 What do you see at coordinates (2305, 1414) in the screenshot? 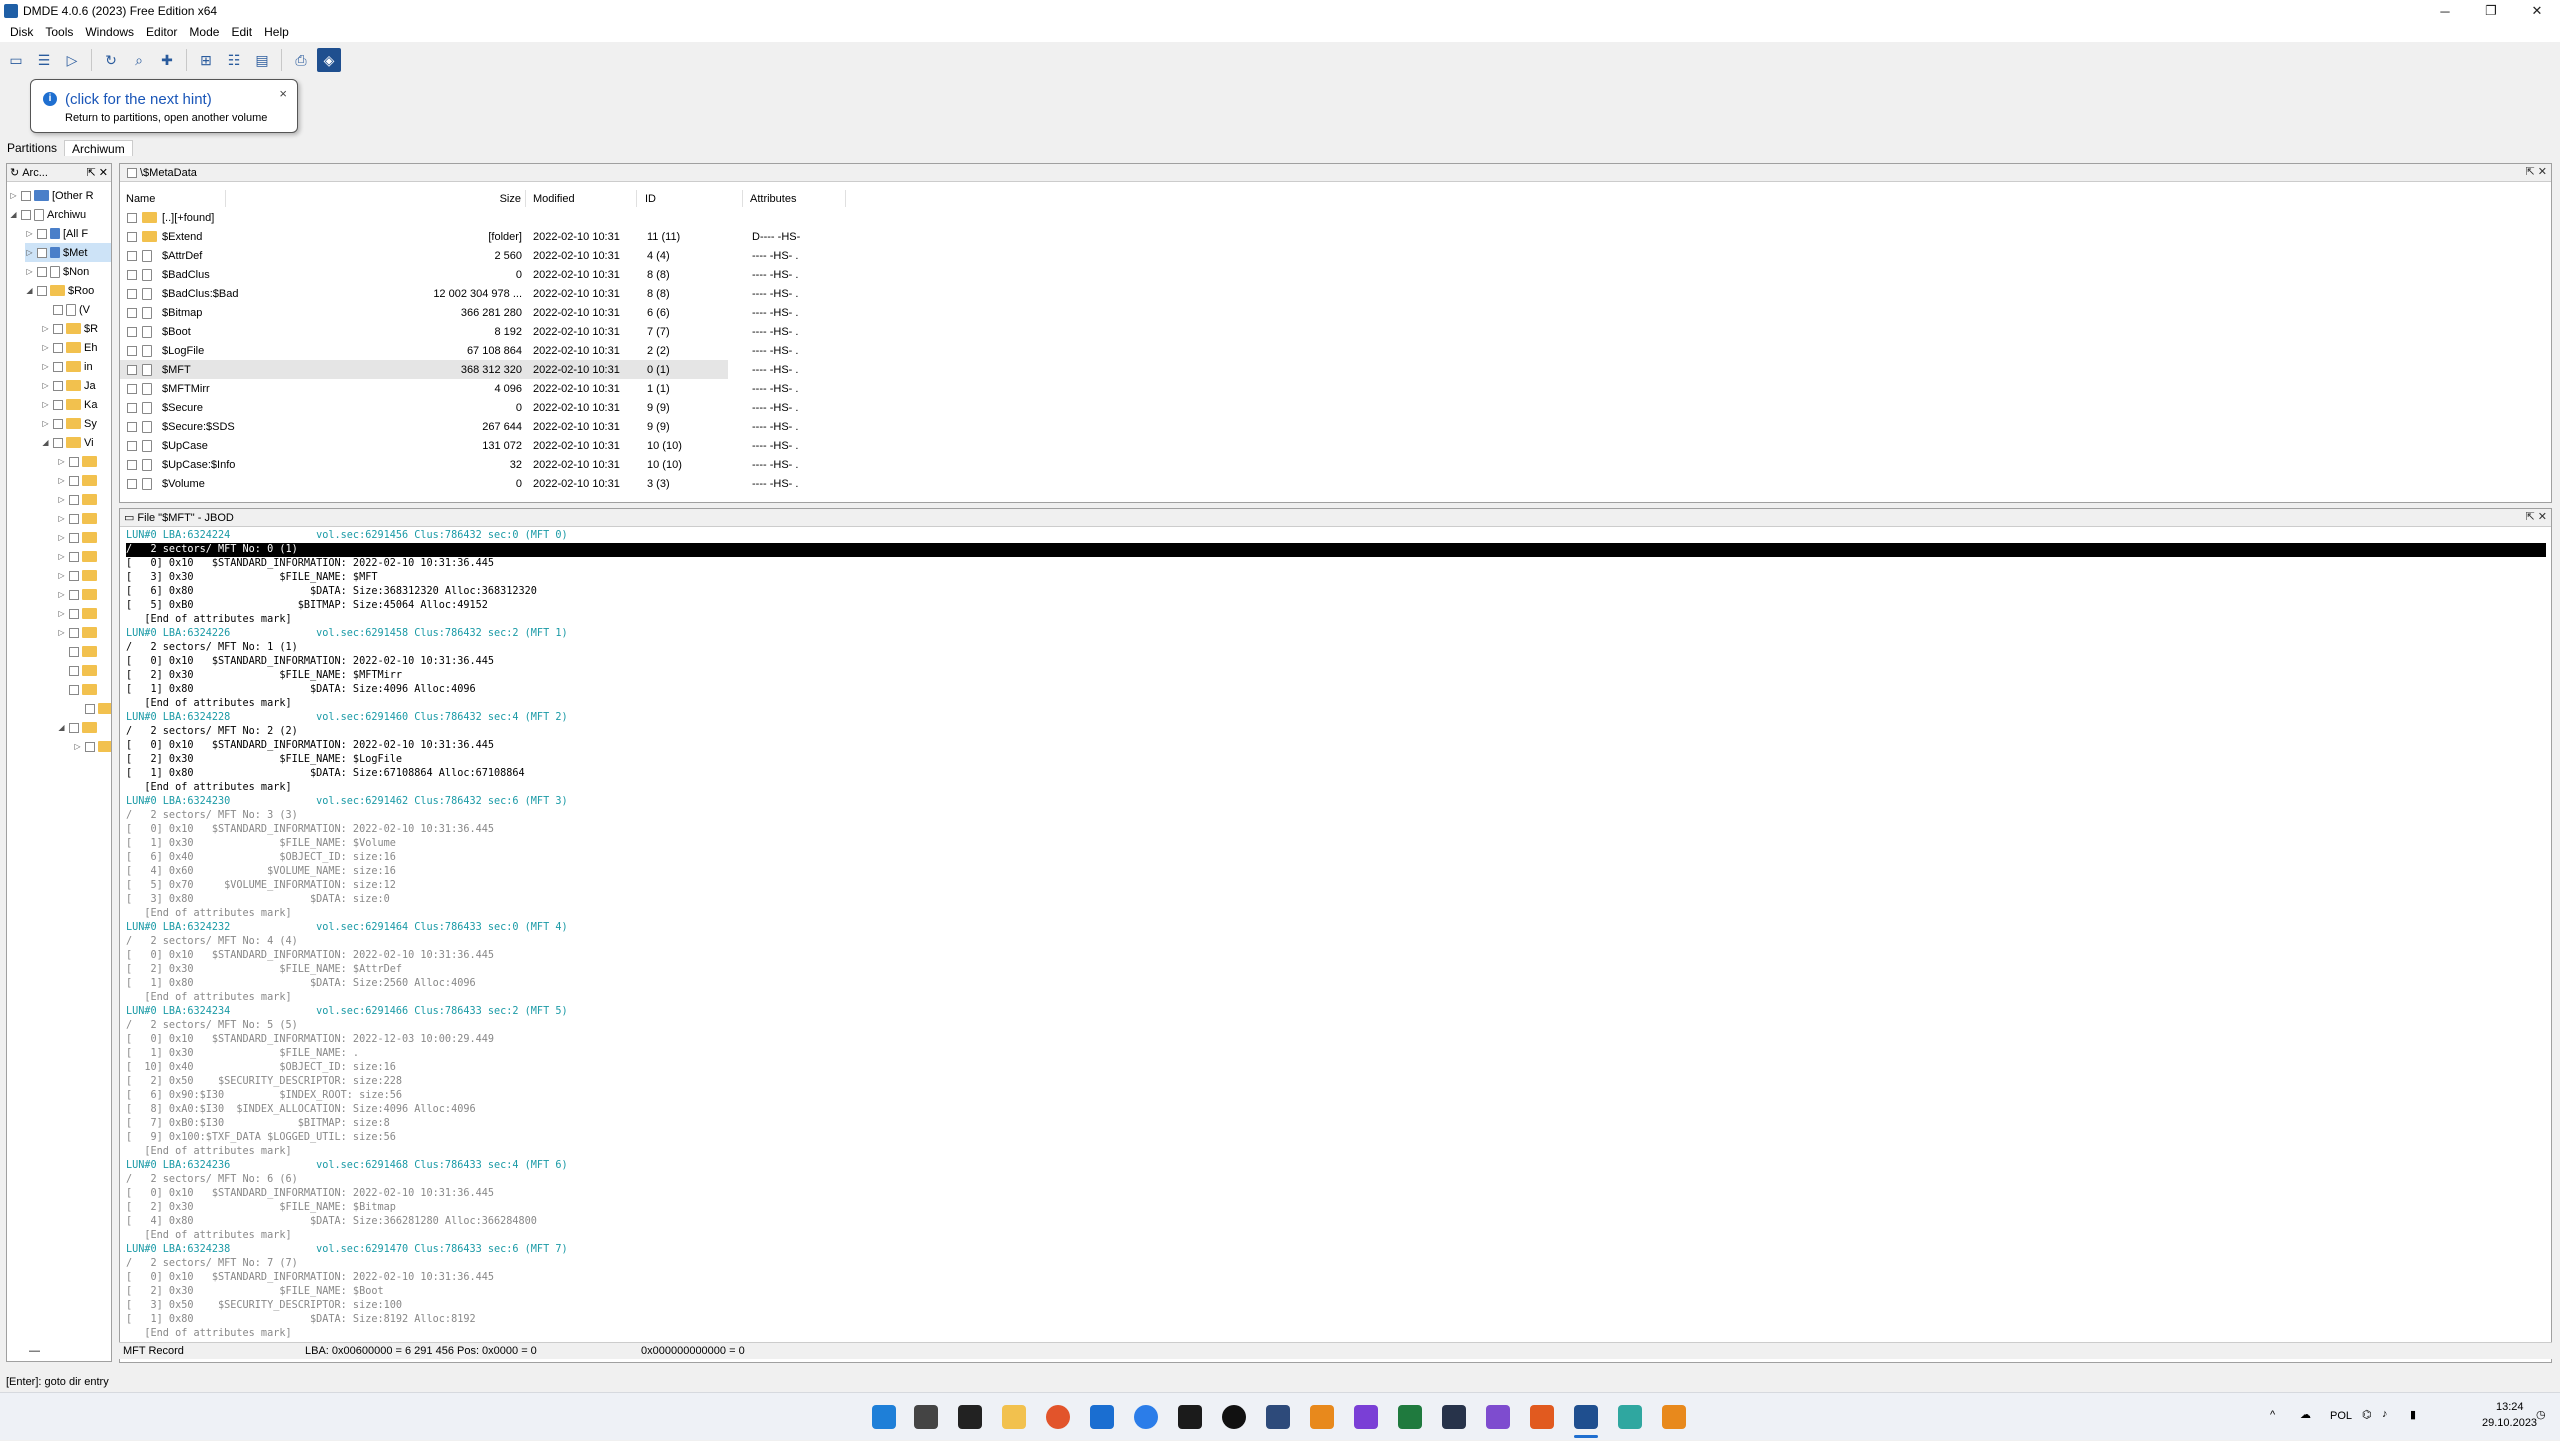
I see `cloud-icon: ☁` at bounding box center [2305, 1414].